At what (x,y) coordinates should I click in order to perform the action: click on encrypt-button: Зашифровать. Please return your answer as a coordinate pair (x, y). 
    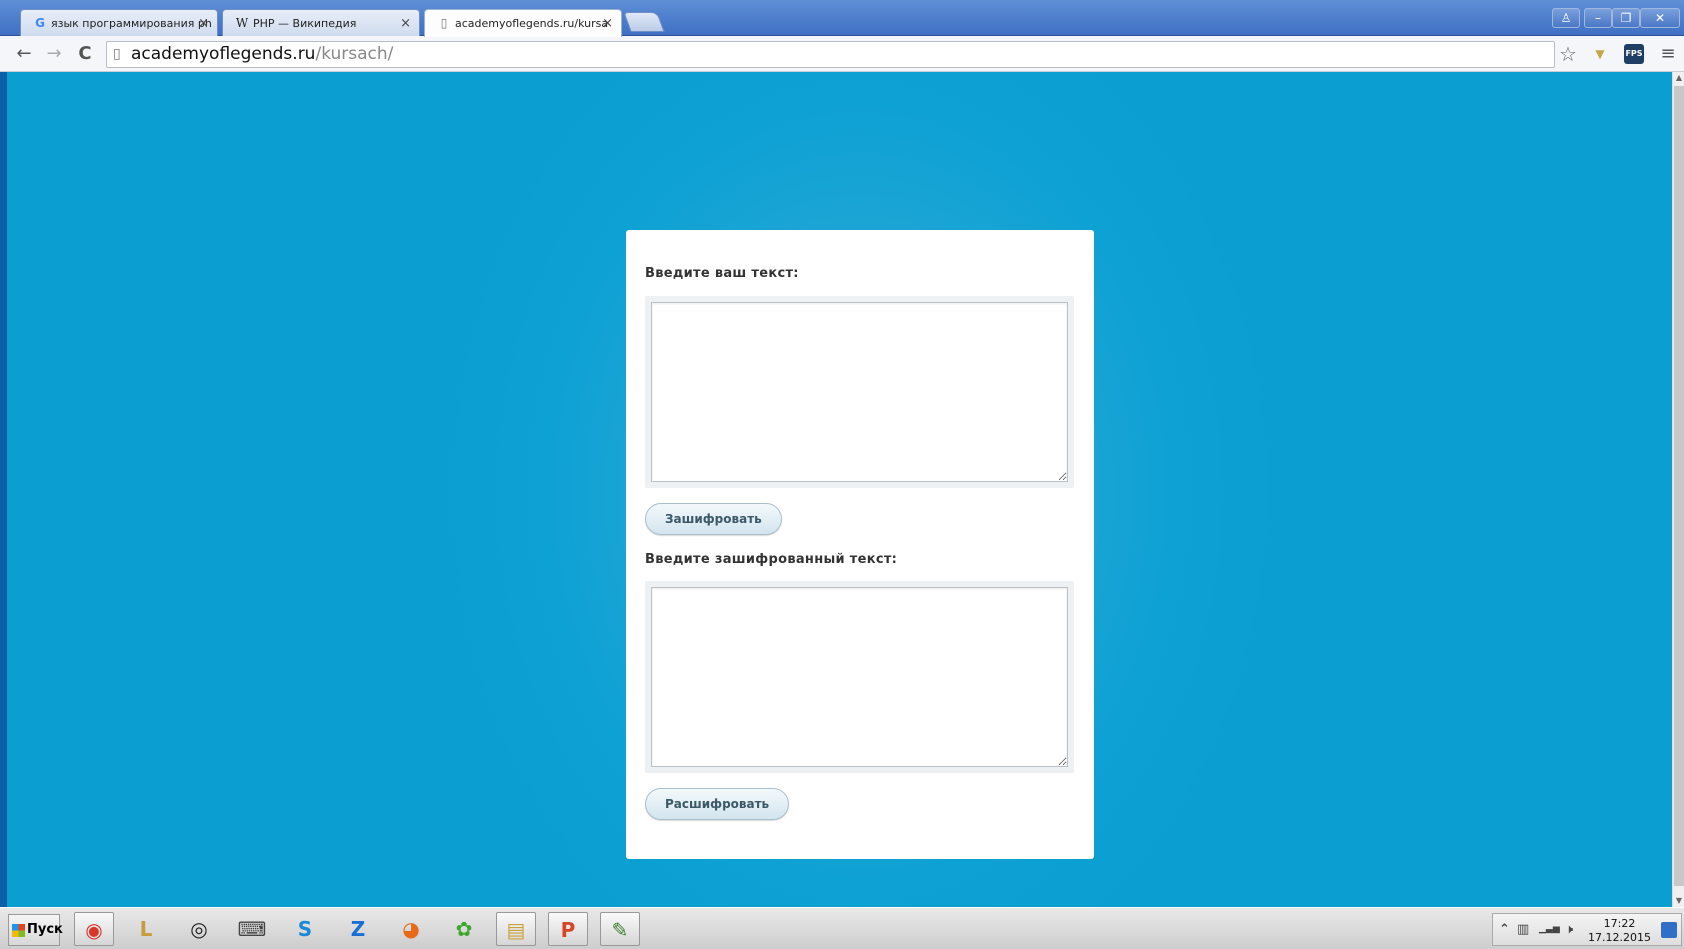
    Looking at the image, I should click on (713, 519).